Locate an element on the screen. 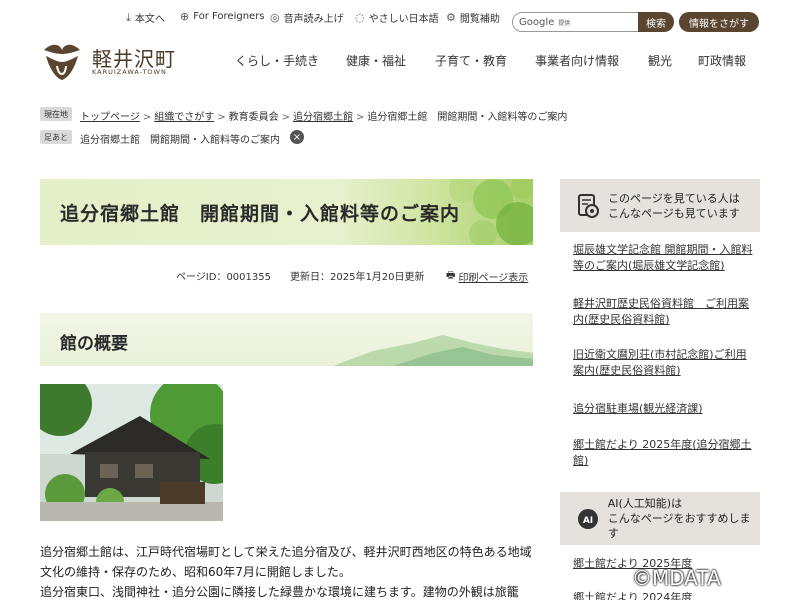  find-info-button: 情報をさがす is located at coordinates (719, 22).